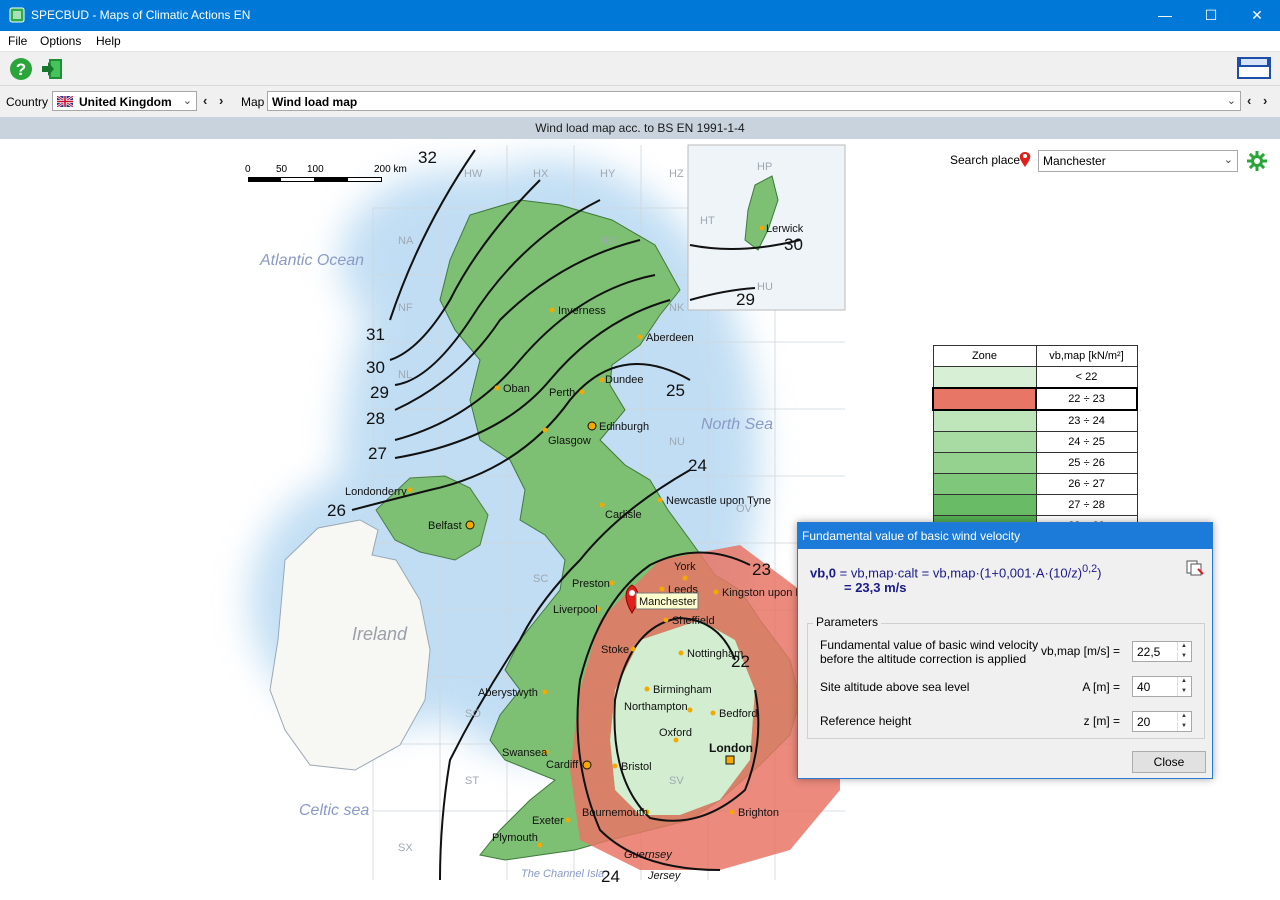 The height and width of the screenshot is (900, 1280). Describe the element at coordinates (569, 441) in the screenshot. I see `svg-text: Glasgow` at that location.